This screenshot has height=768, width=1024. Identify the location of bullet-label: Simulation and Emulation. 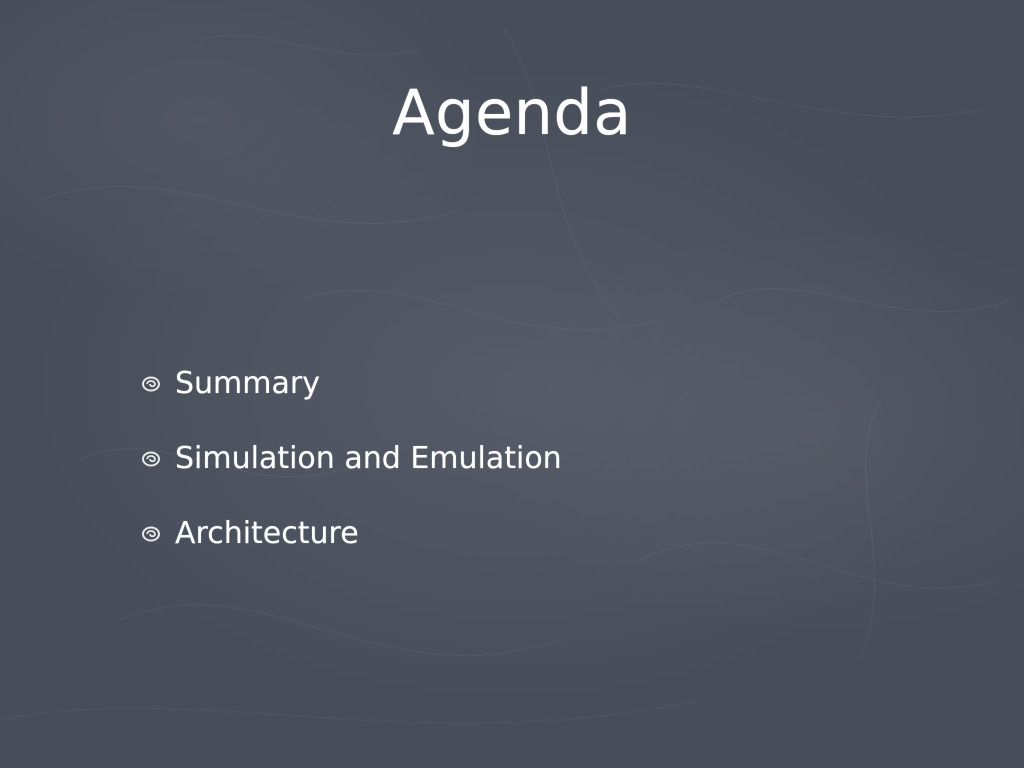
(368, 458).